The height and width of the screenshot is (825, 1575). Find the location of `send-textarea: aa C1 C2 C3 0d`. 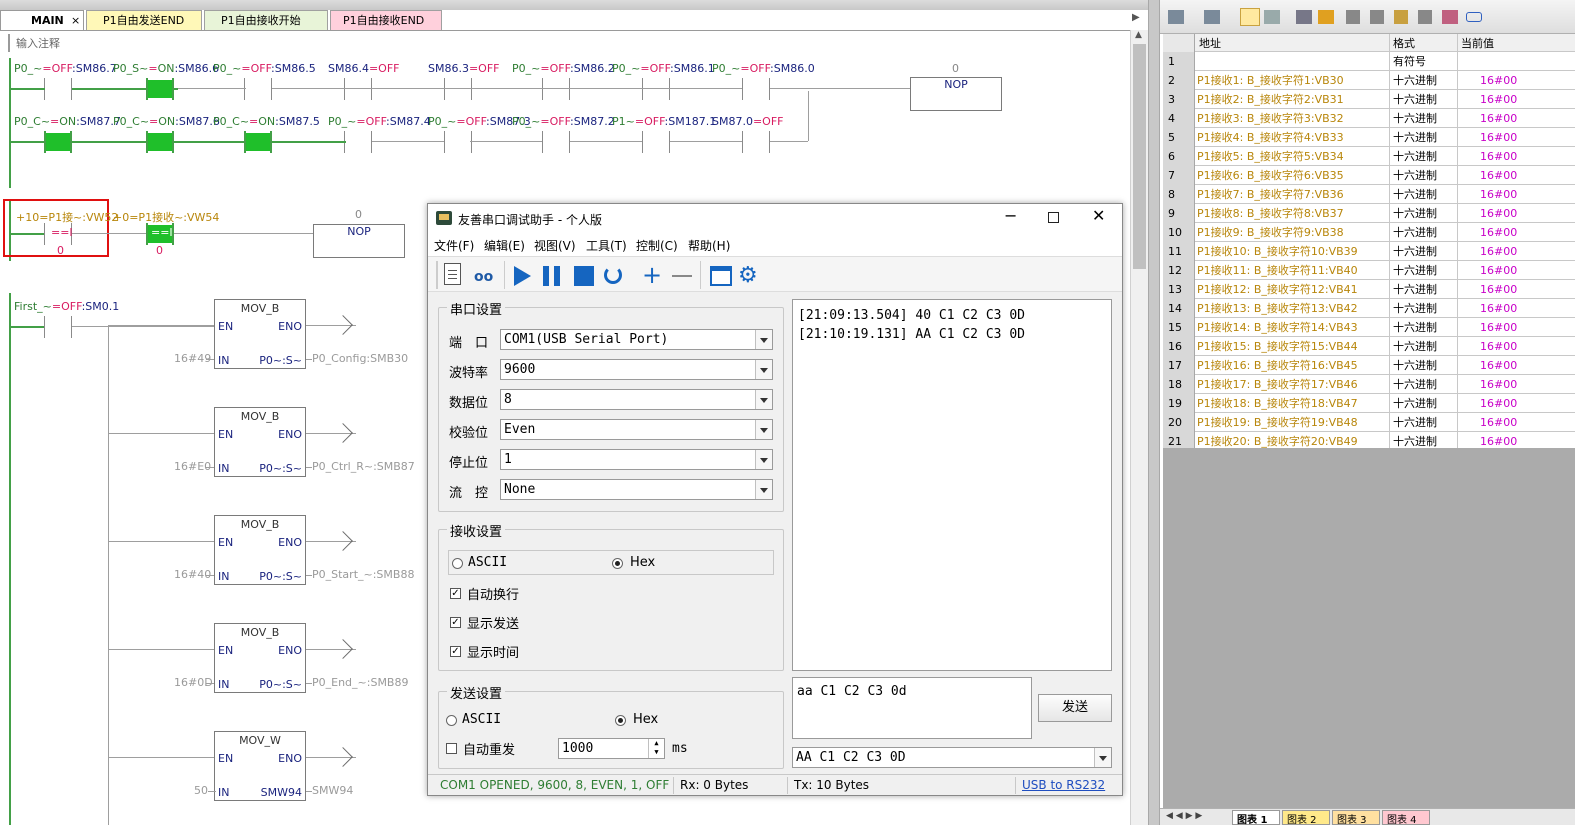

send-textarea: aa C1 C2 C3 0d is located at coordinates (912, 708).